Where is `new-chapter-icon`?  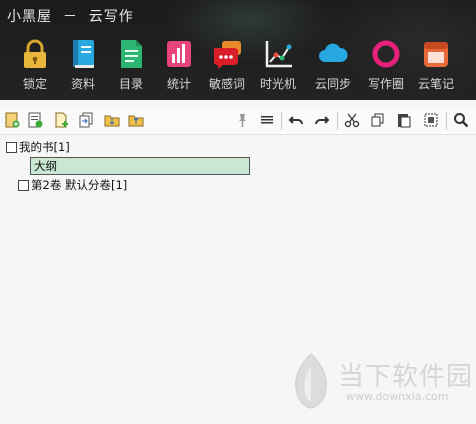
new-chapter-icon is located at coordinates (35, 120).